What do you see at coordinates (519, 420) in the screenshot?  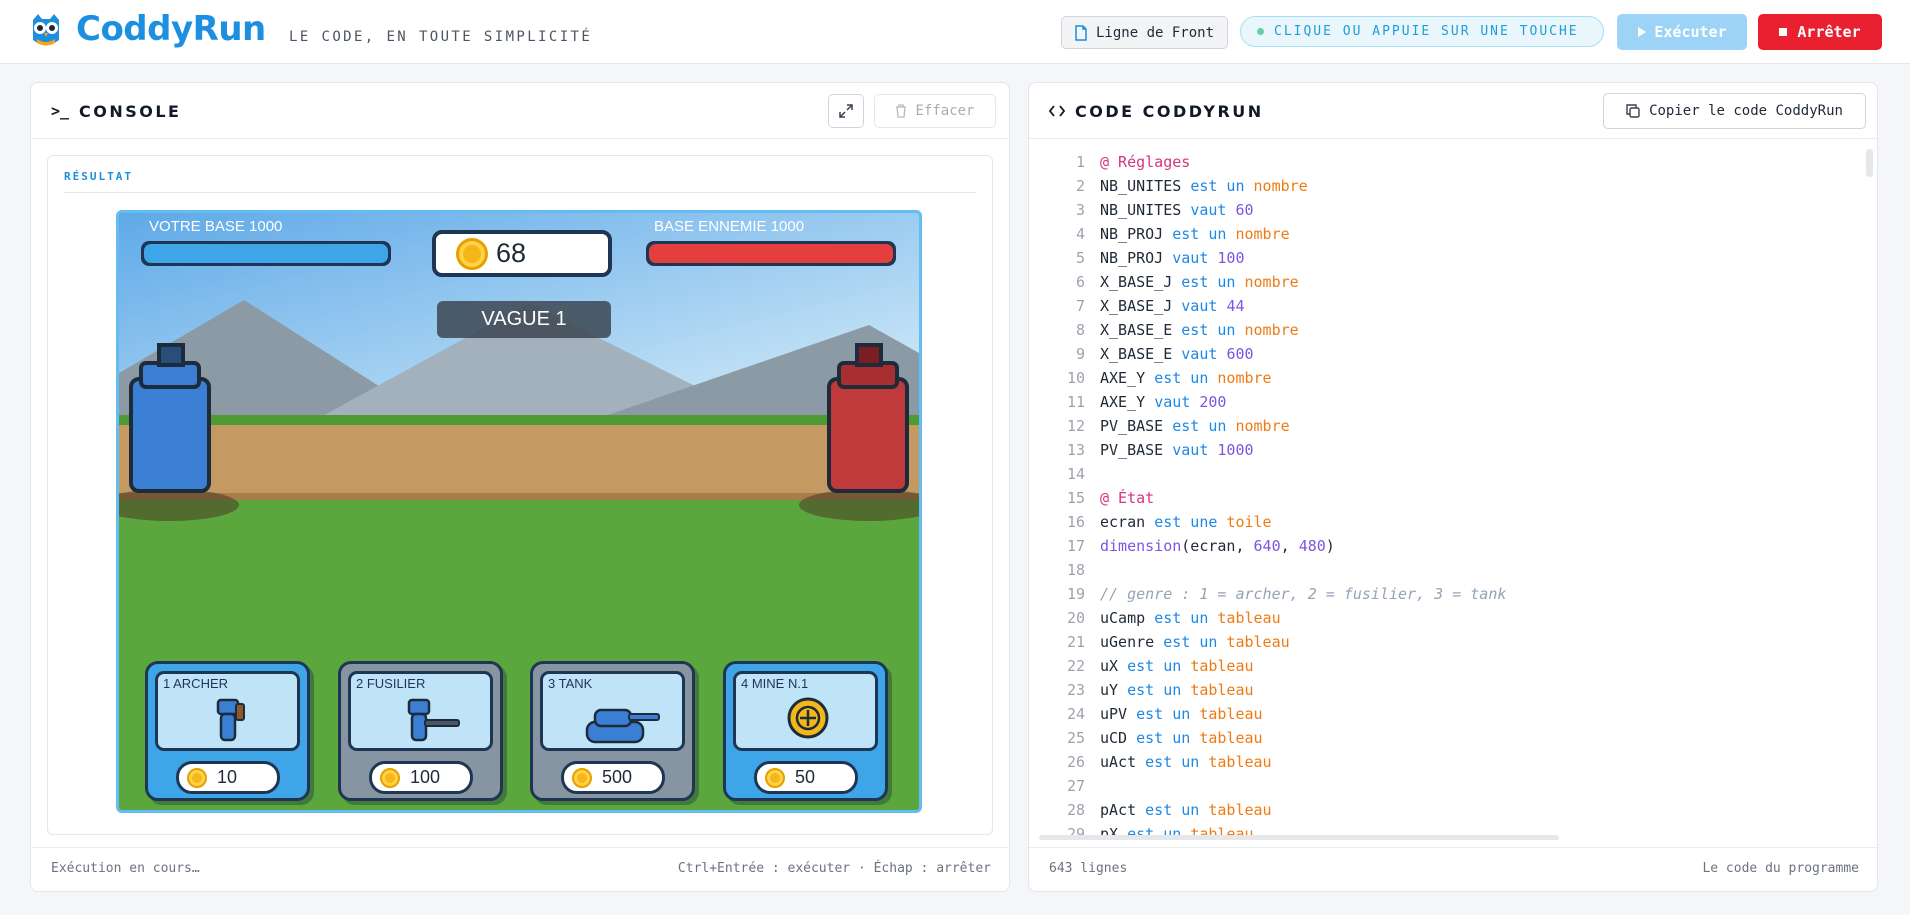 I see `grass-strip` at bounding box center [519, 420].